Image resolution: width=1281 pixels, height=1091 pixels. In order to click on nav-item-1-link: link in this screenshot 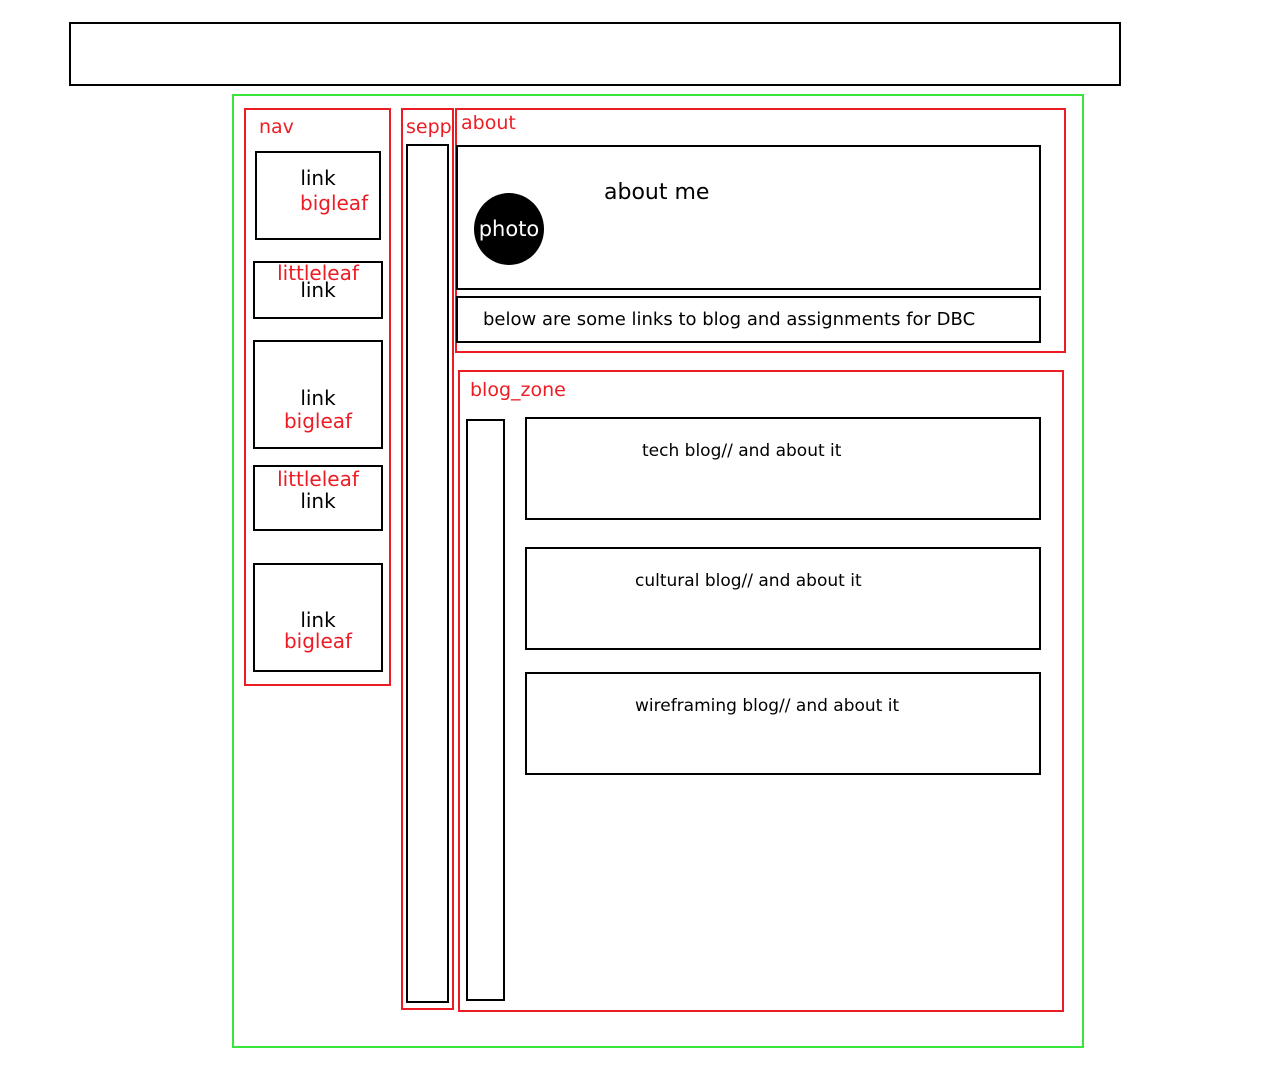, I will do `click(318, 178)`.